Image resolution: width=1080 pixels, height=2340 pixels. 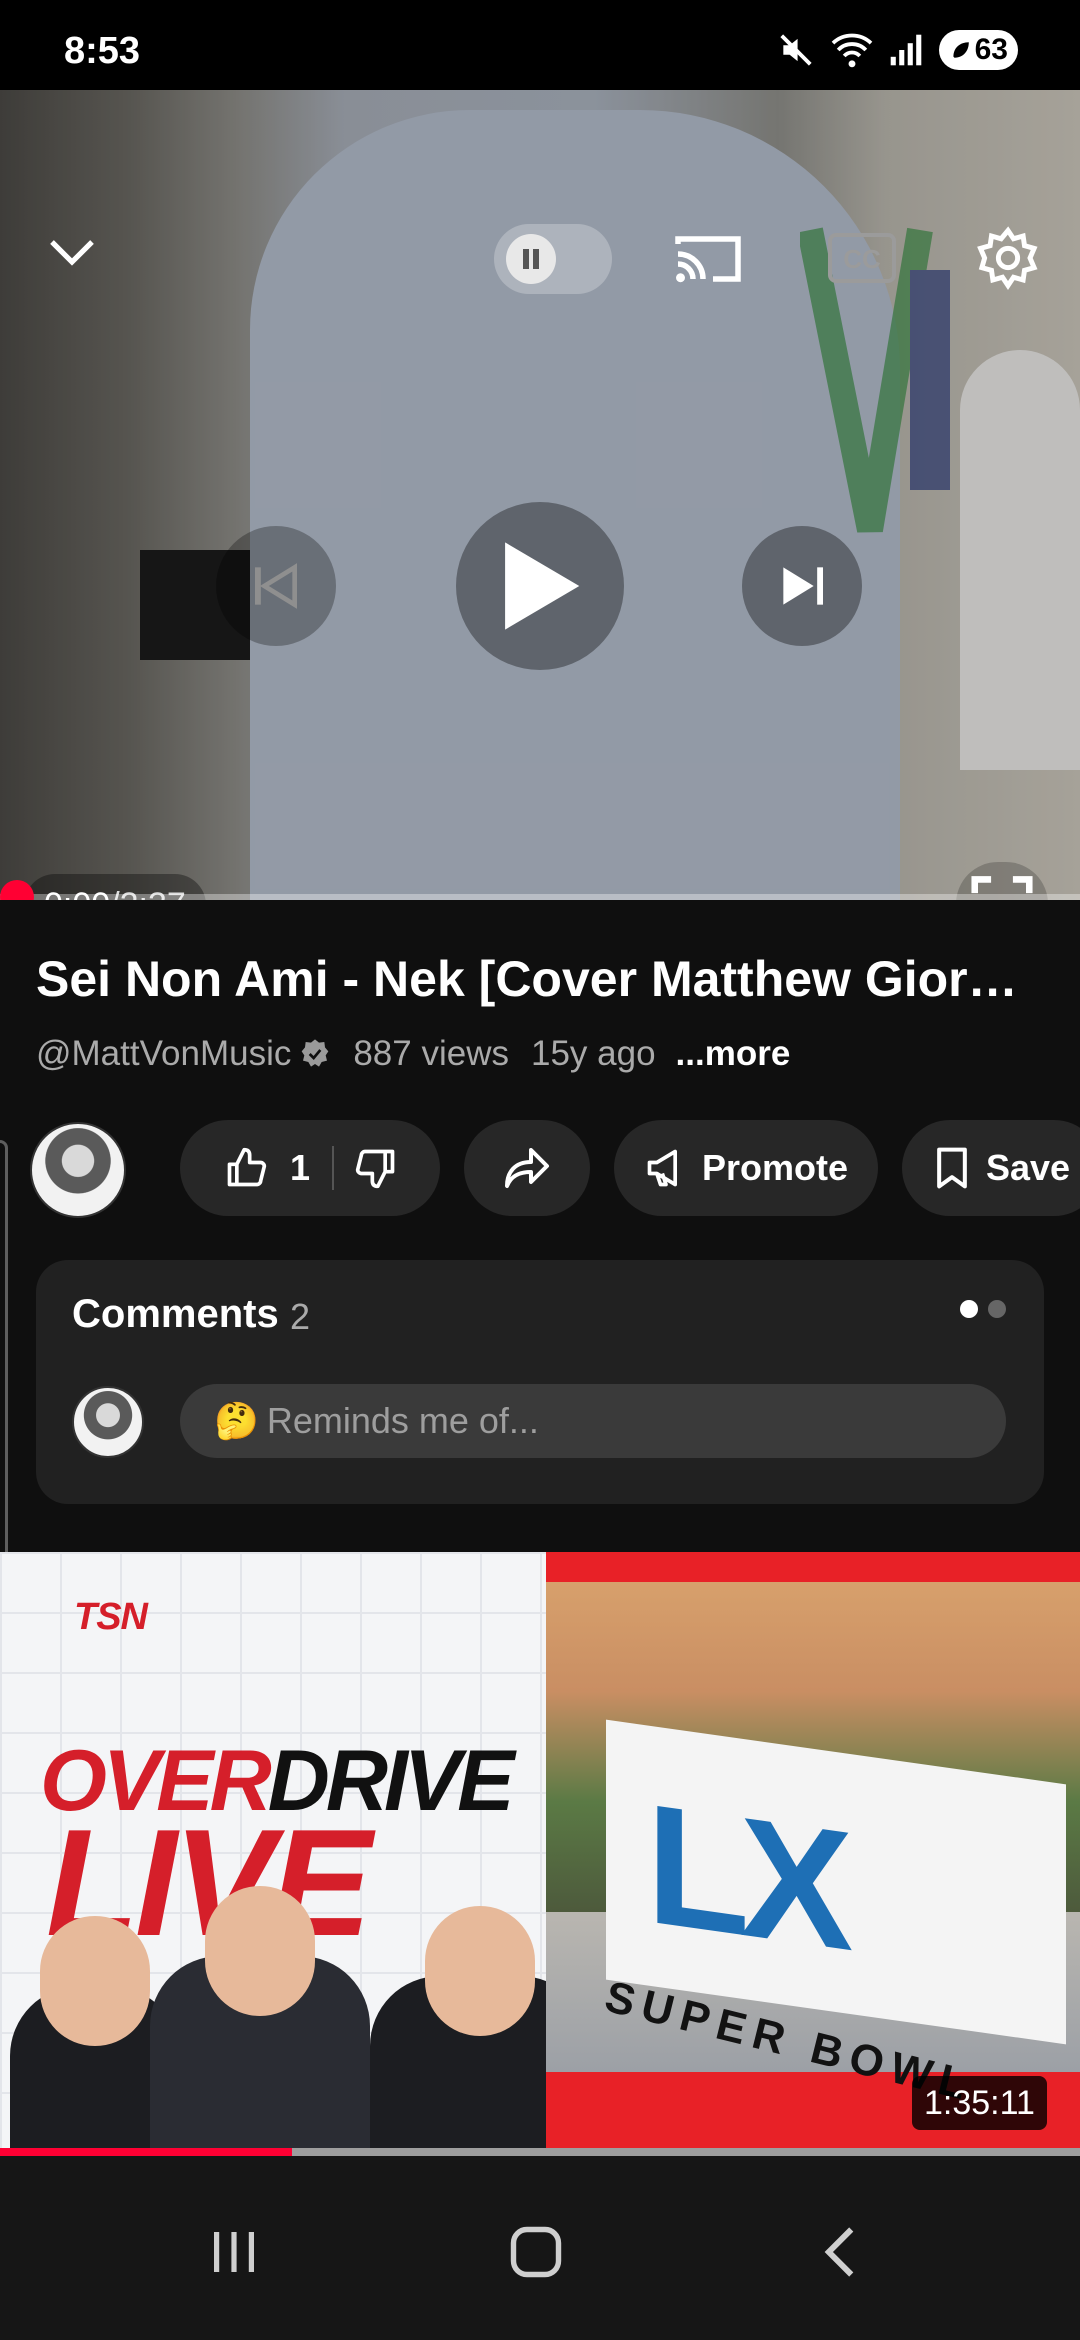 What do you see at coordinates (376, 1168) in the screenshot?
I see `thumbs-down-icon` at bounding box center [376, 1168].